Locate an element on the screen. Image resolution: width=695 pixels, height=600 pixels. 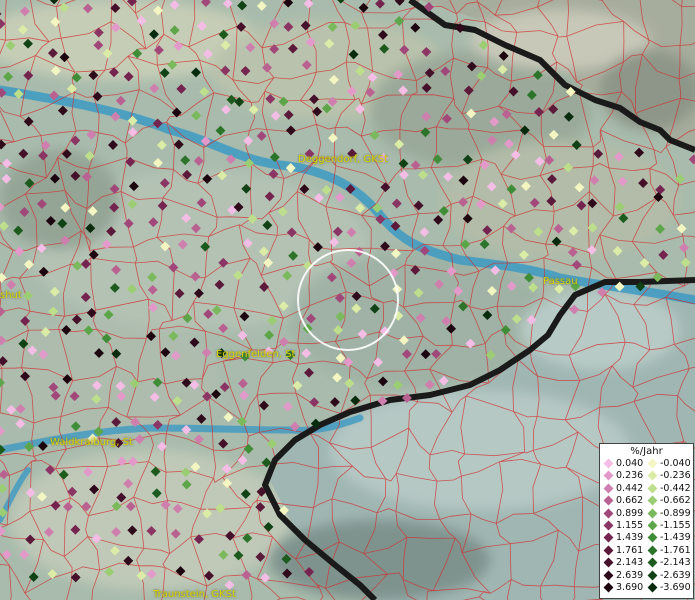
city-label-waldkraiburg: Waldkraiburg, St is located at coordinates (91, 442).